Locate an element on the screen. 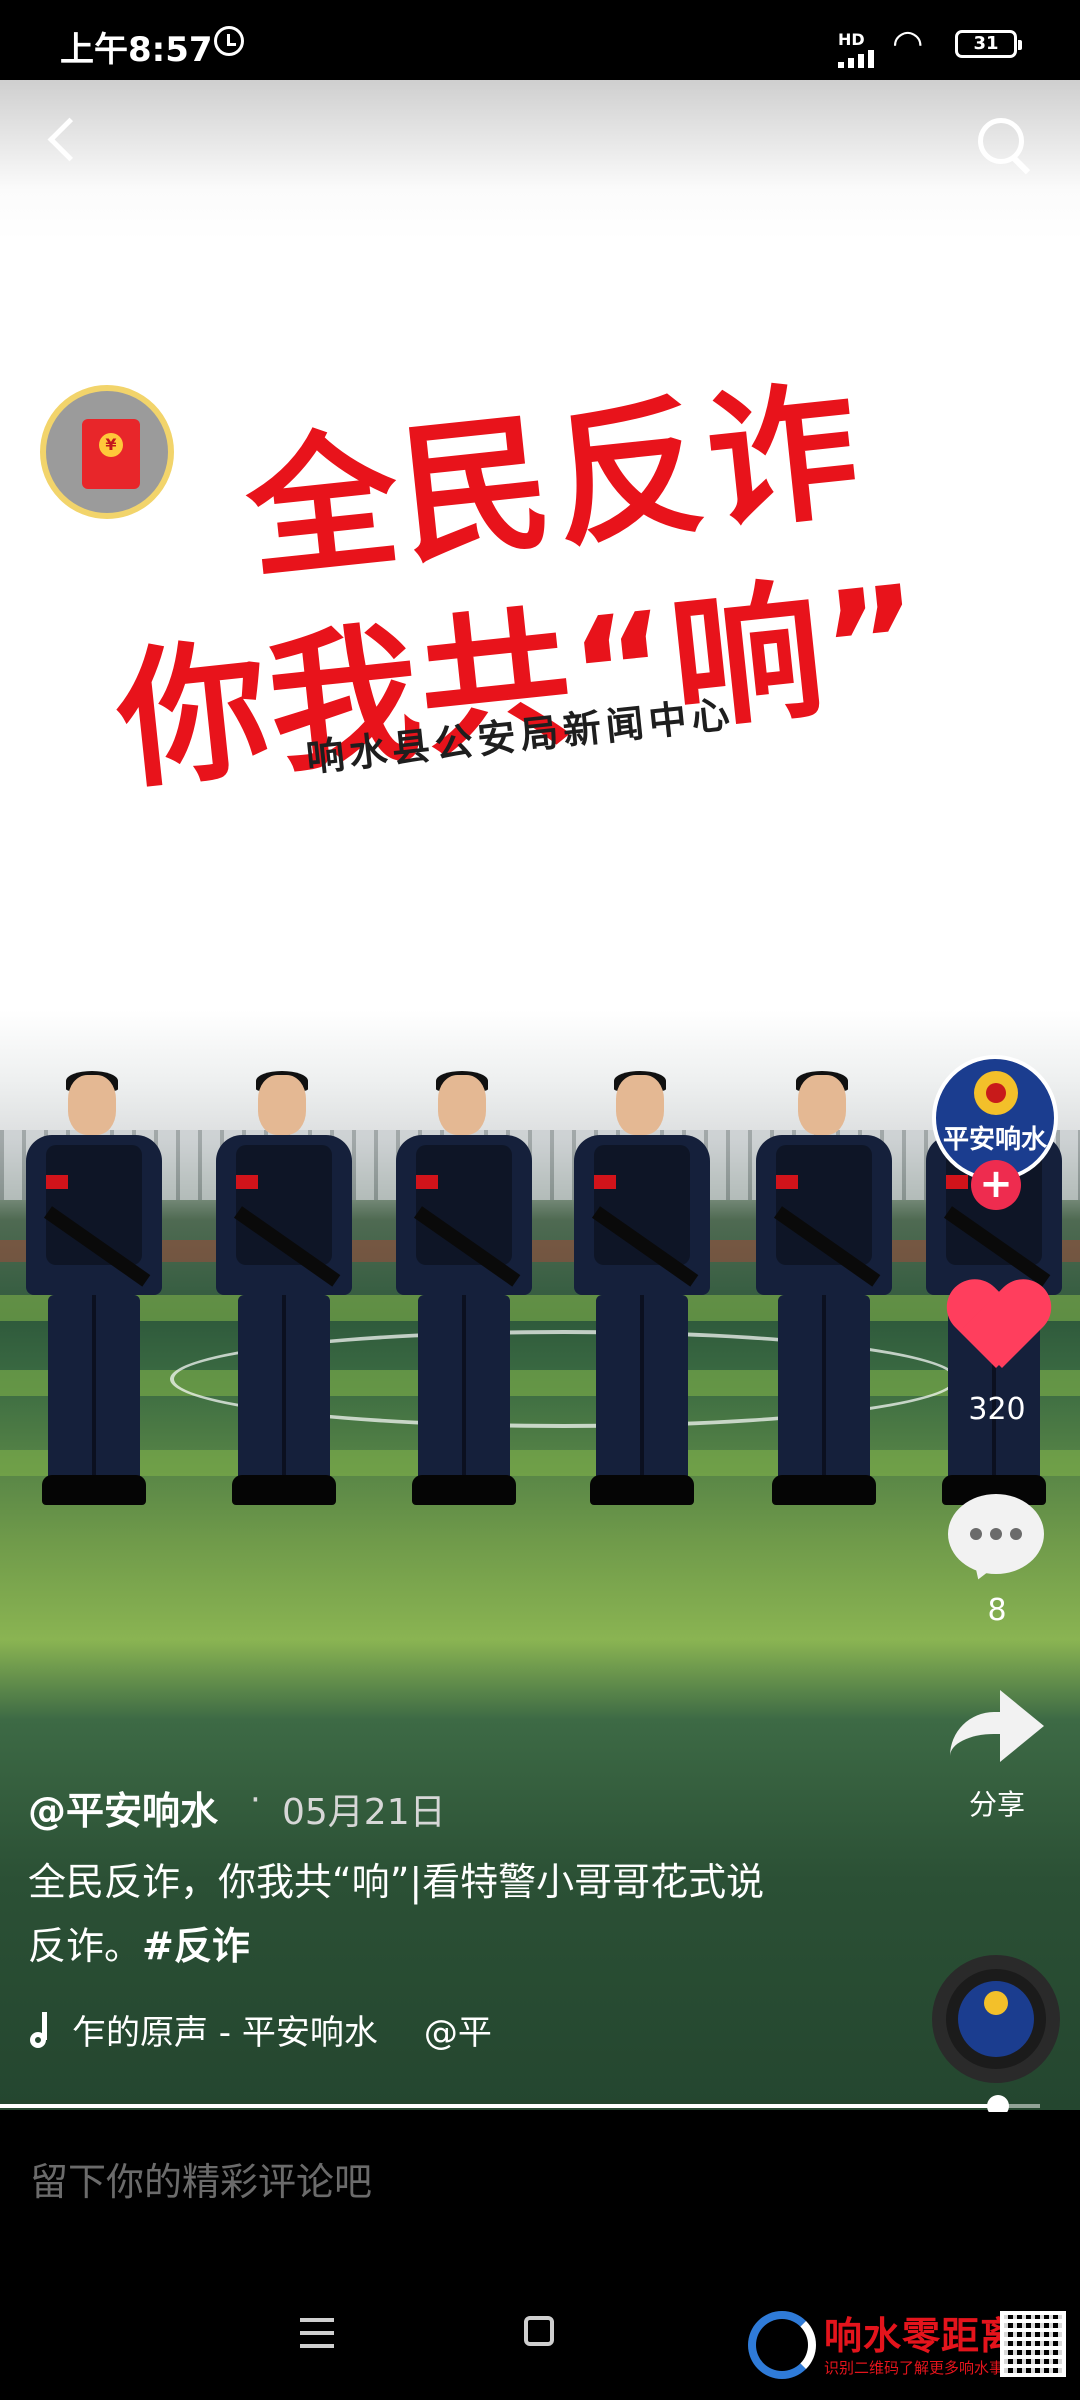  alarm-icon is located at coordinates (229, 41).